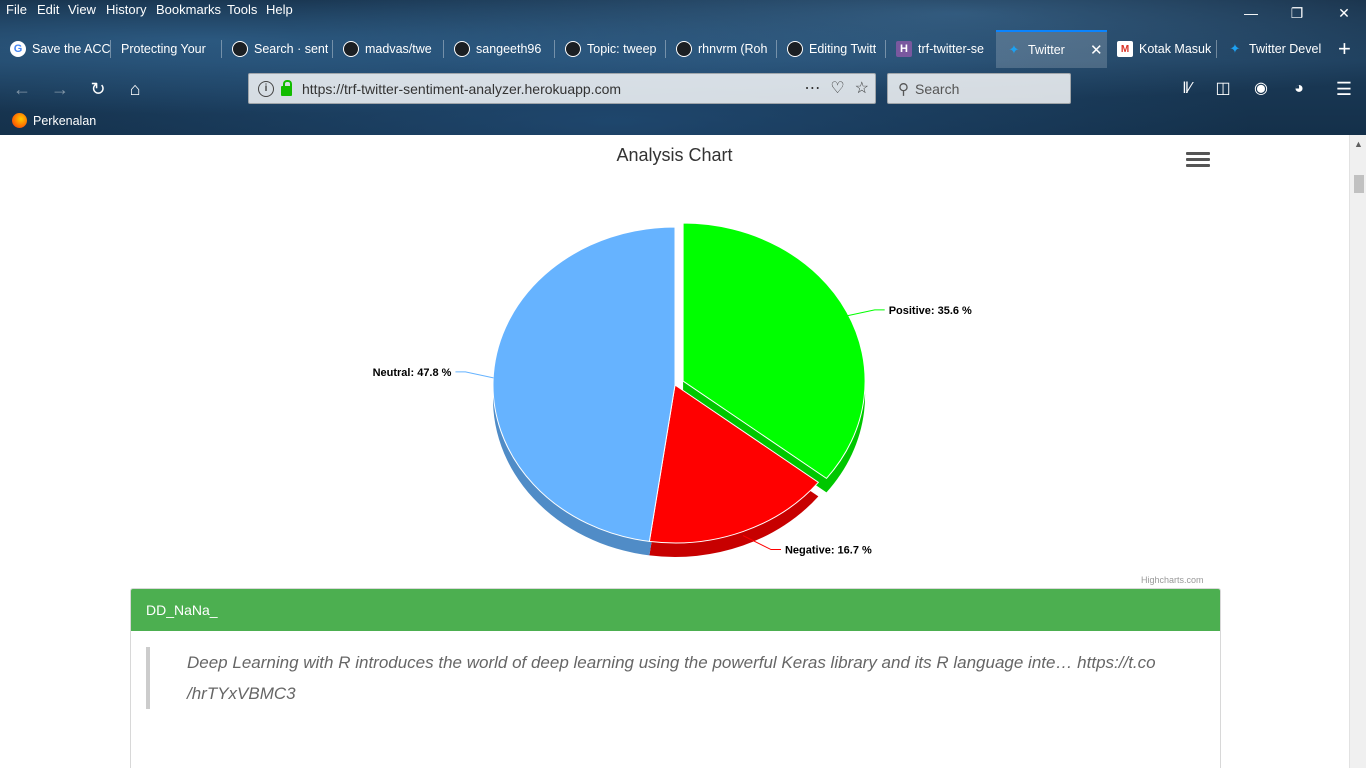 Image resolution: width=1366 pixels, height=768 pixels. Describe the element at coordinates (1187, 89) in the screenshot. I see `library-icon: ‖⁄` at that location.